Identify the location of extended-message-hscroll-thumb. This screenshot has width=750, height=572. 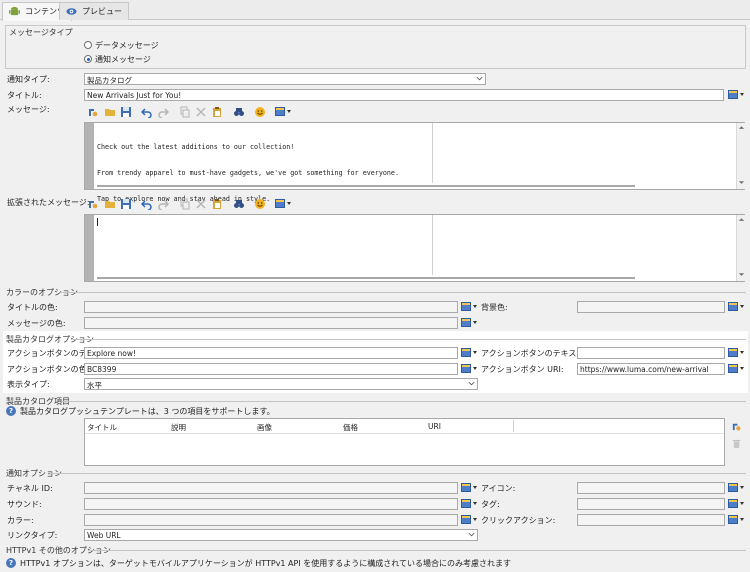
(366, 278).